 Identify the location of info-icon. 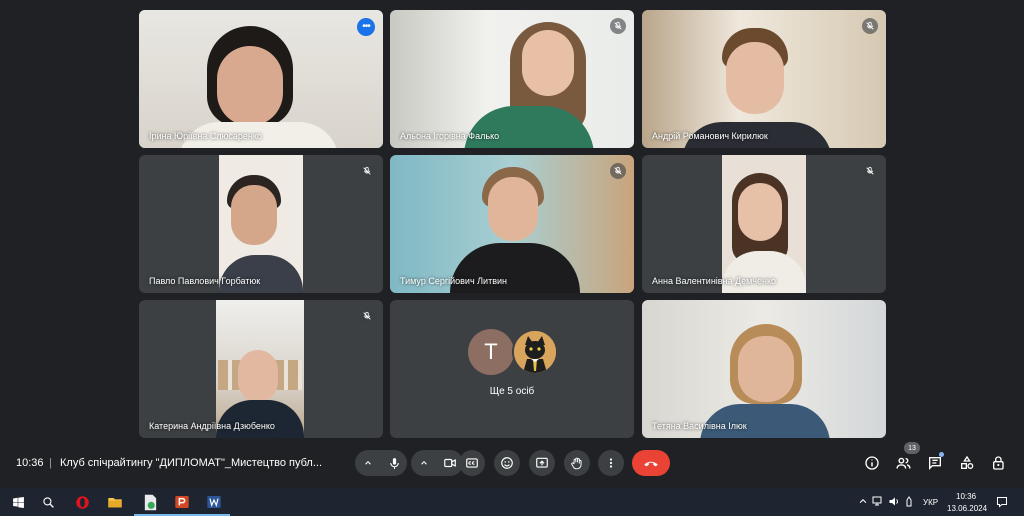
(872, 463).